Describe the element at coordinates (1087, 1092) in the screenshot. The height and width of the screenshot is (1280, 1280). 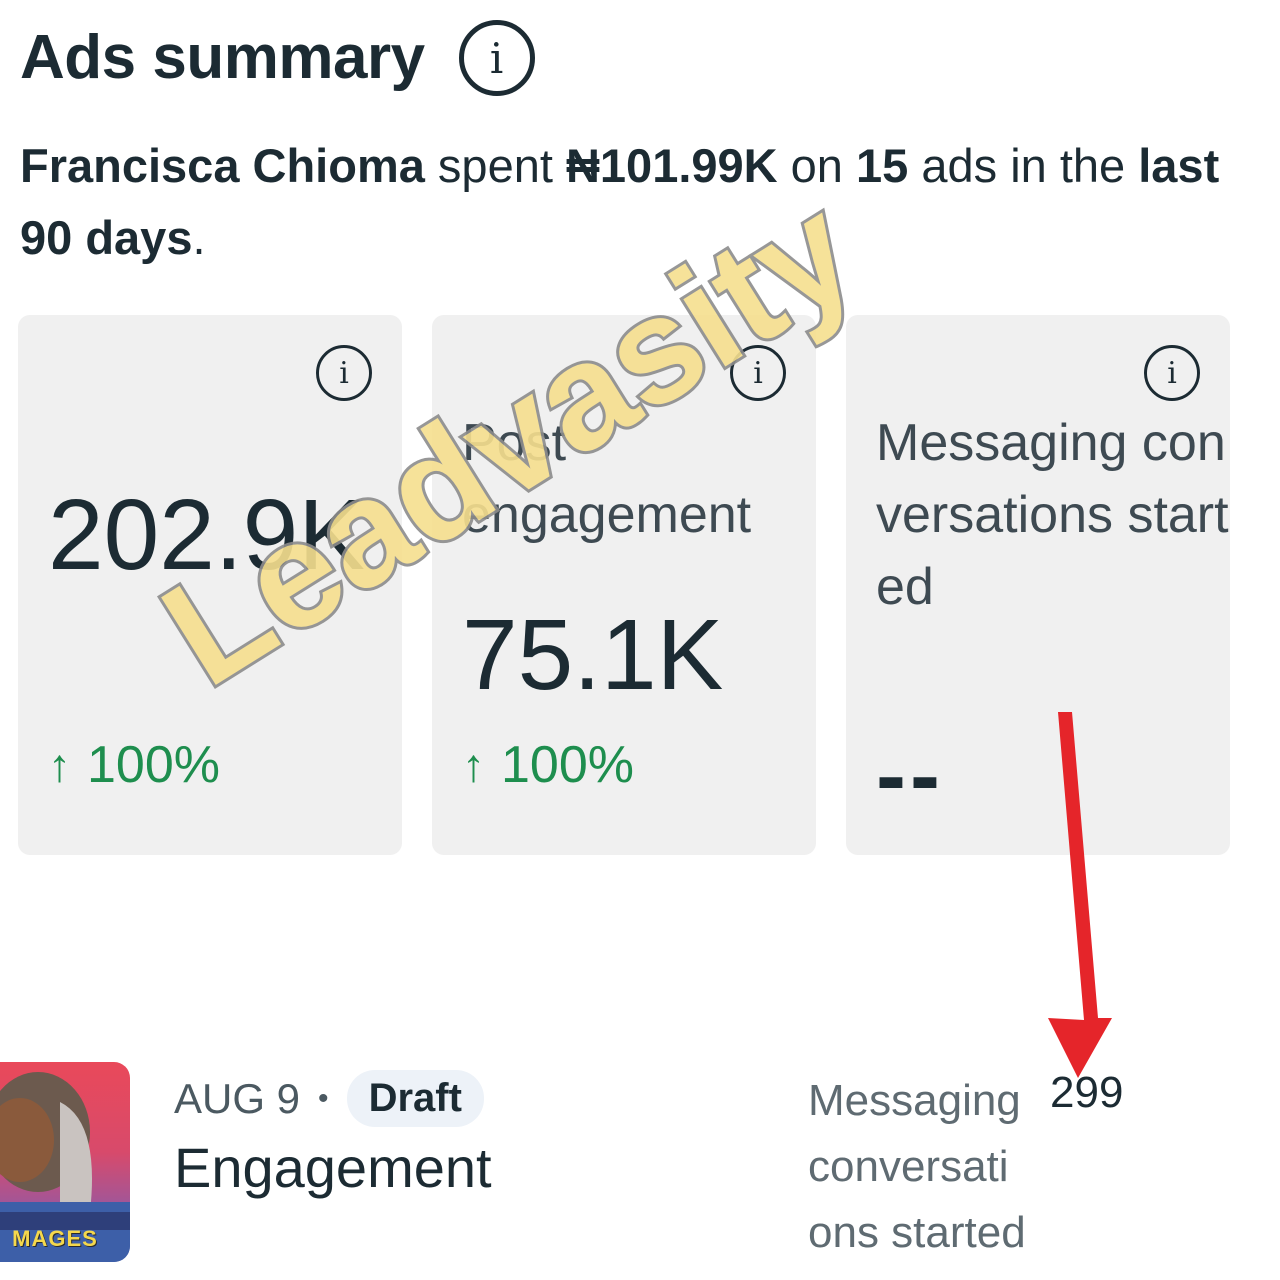
I see `ad-metric-value: 299` at that location.